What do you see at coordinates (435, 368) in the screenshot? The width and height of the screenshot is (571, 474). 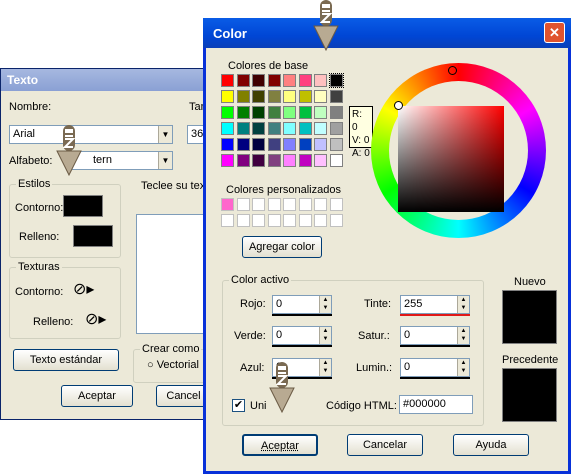 I see `lumin-spinner: 0 ▲ ▼` at bounding box center [435, 368].